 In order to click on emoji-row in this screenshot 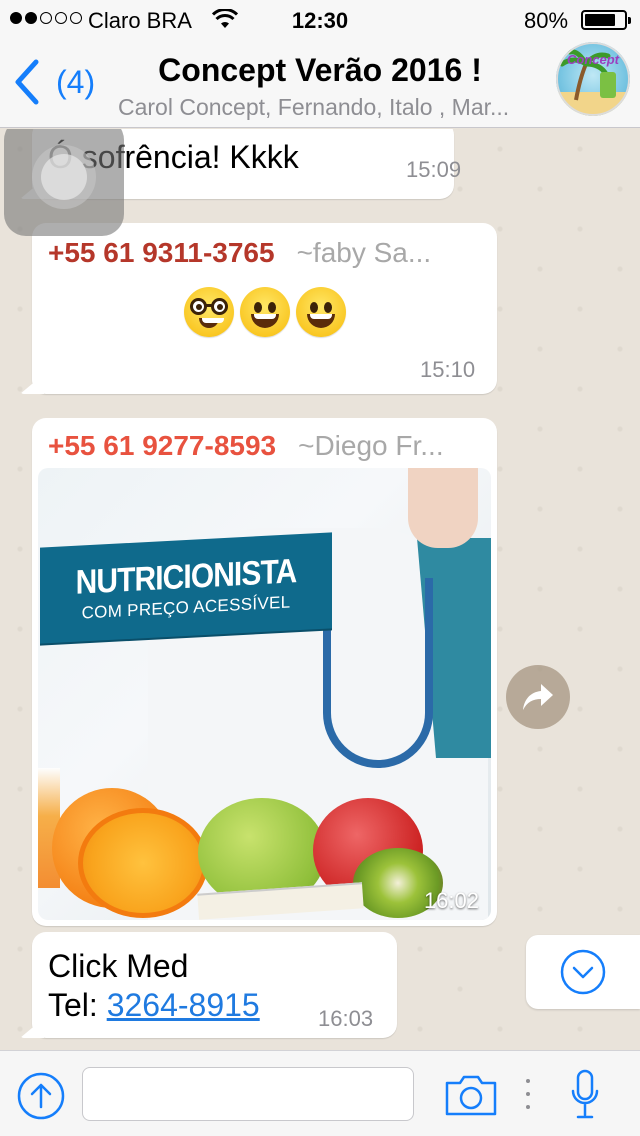, I will do `click(265, 312)`.